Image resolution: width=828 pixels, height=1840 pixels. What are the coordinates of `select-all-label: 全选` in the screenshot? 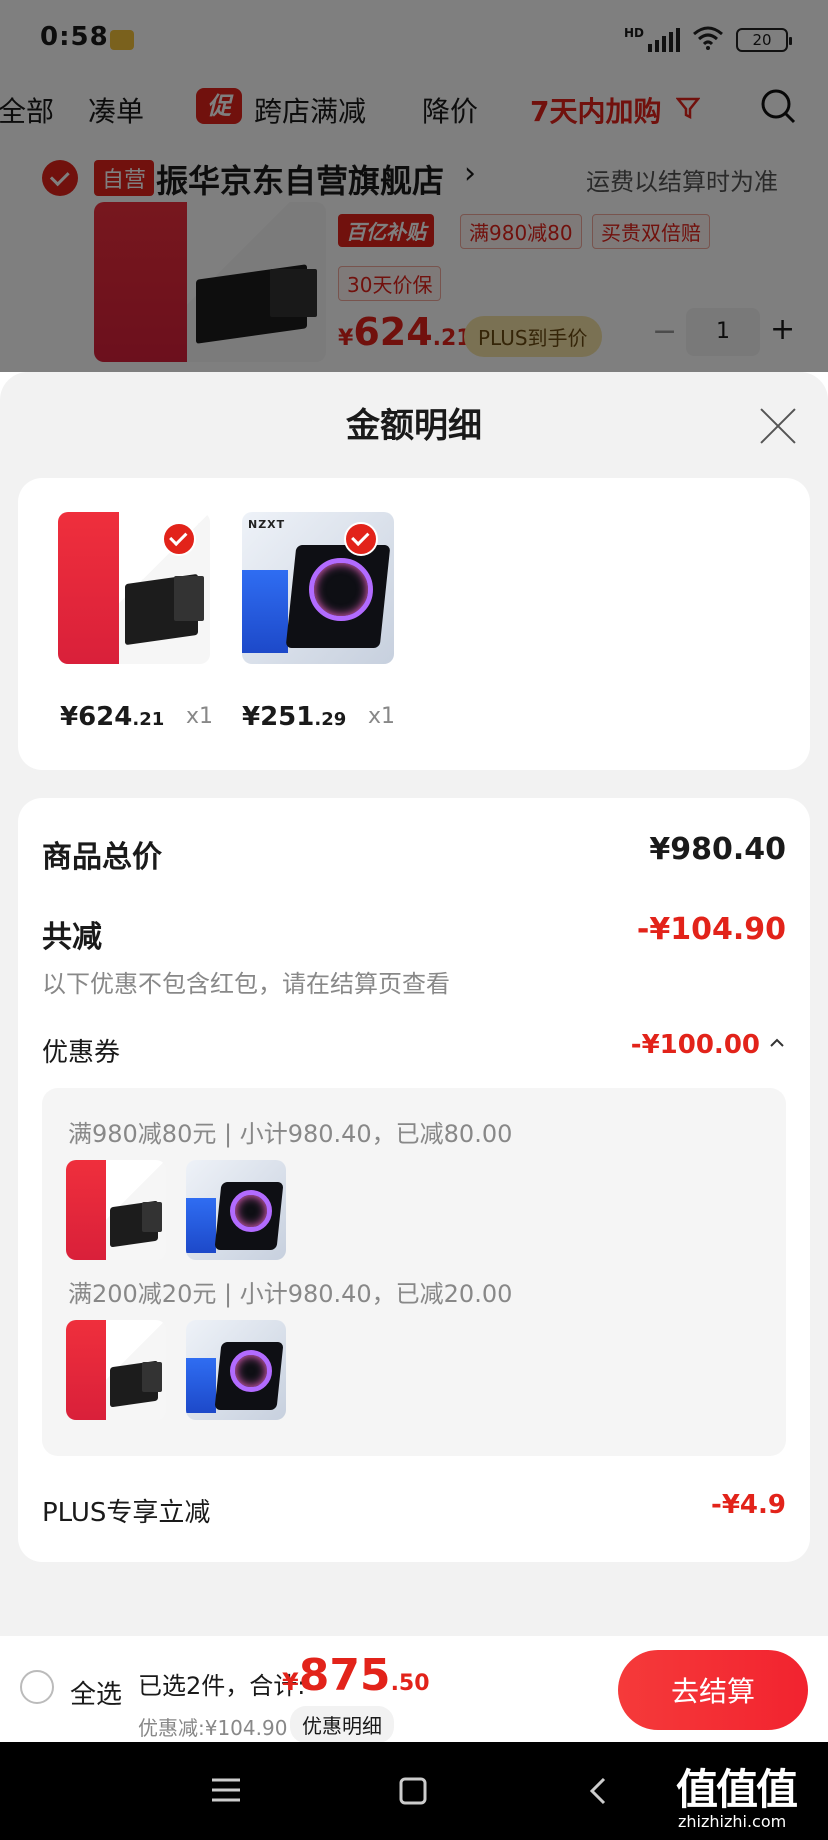 It's located at (96, 1692).